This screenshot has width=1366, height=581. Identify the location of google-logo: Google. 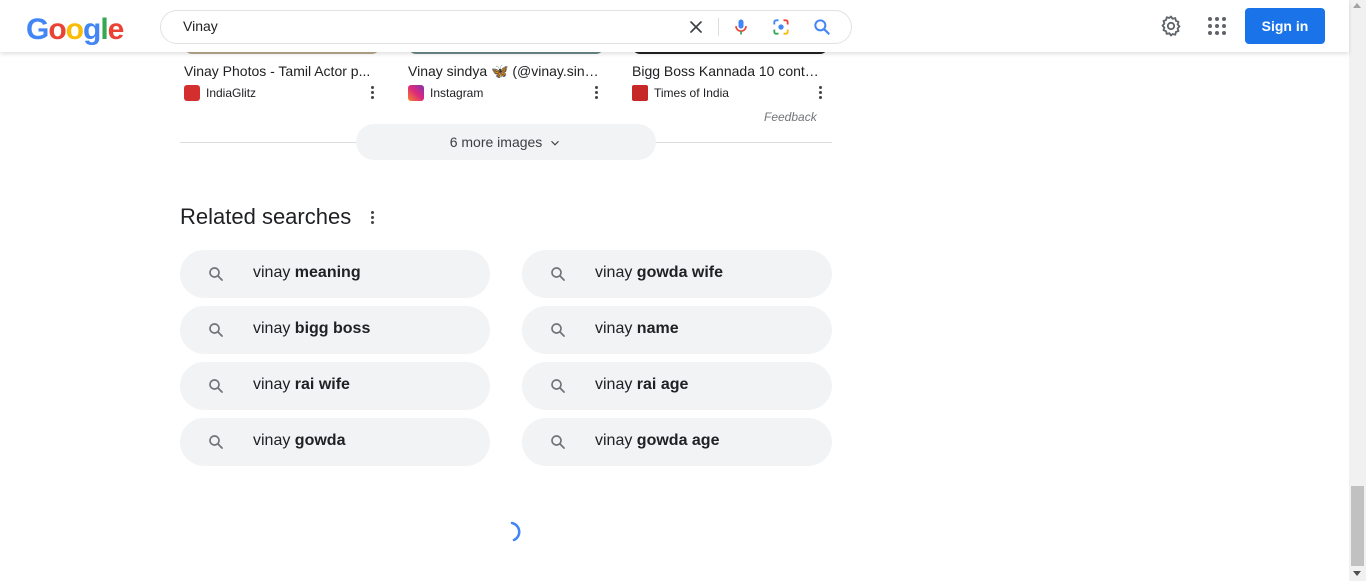
(75, 30).